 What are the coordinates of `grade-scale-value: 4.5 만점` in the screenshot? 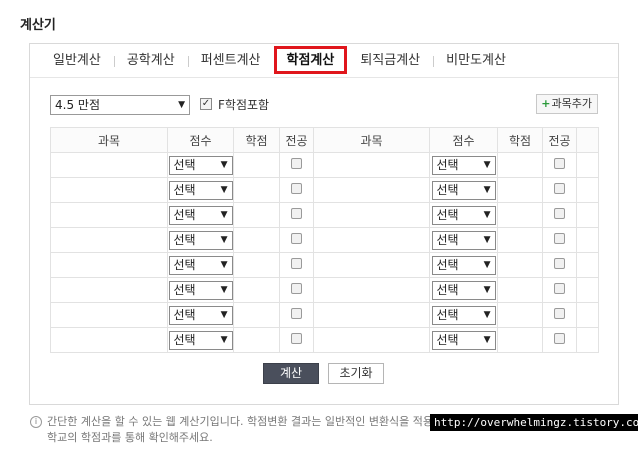 It's located at (77, 105).